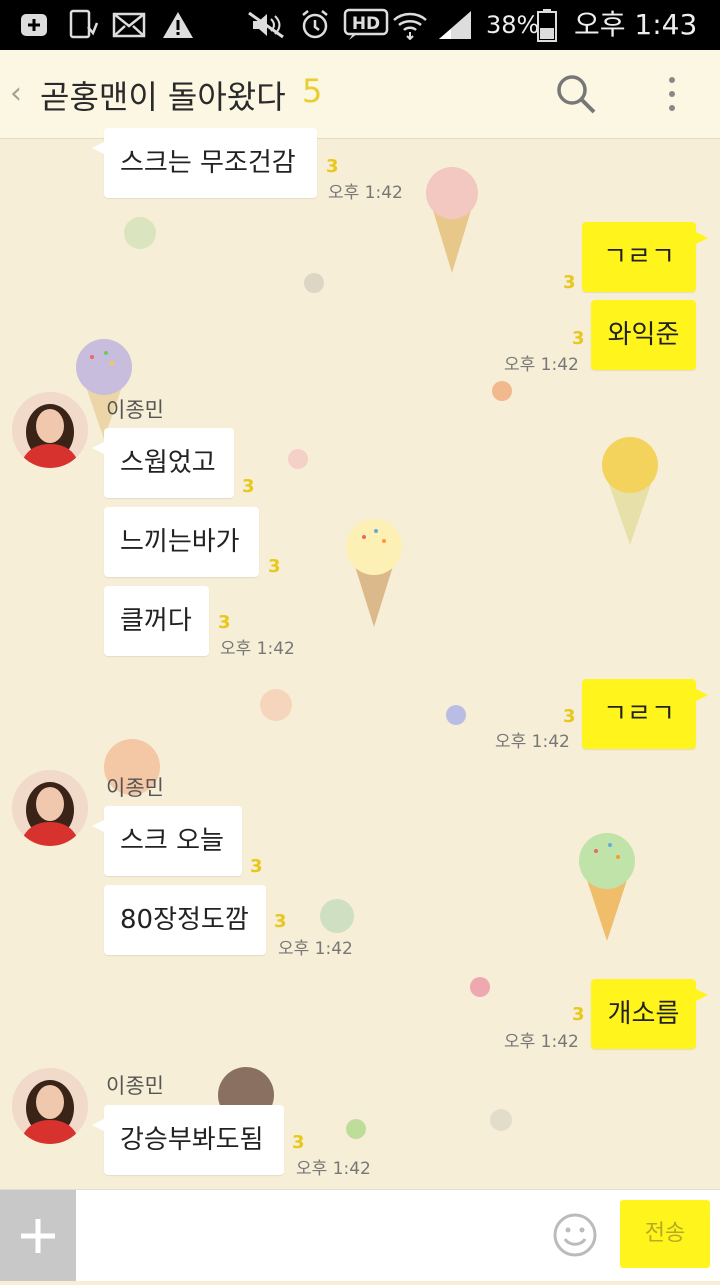 The image size is (720, 1285). What do you see at coordinates (185, 920) in the screenshot?
I see `message-bubble: 80장정도깜` at bounding box center [185, 920].